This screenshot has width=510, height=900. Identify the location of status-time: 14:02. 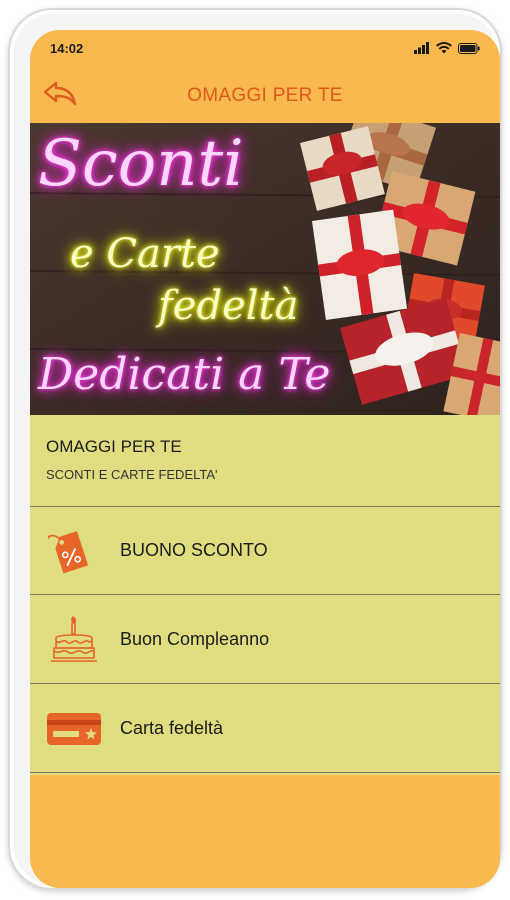
(67, 48).